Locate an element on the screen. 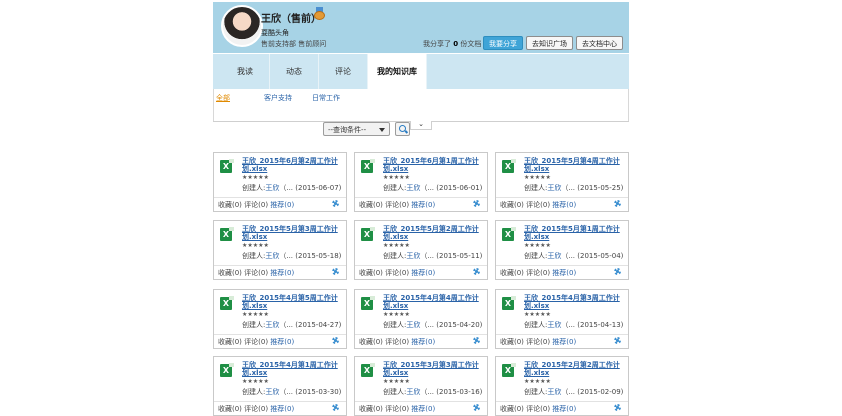 The width and height of the screenshot is (842, 416). tab-comments: 评论 is located at coordinates (343, 71).